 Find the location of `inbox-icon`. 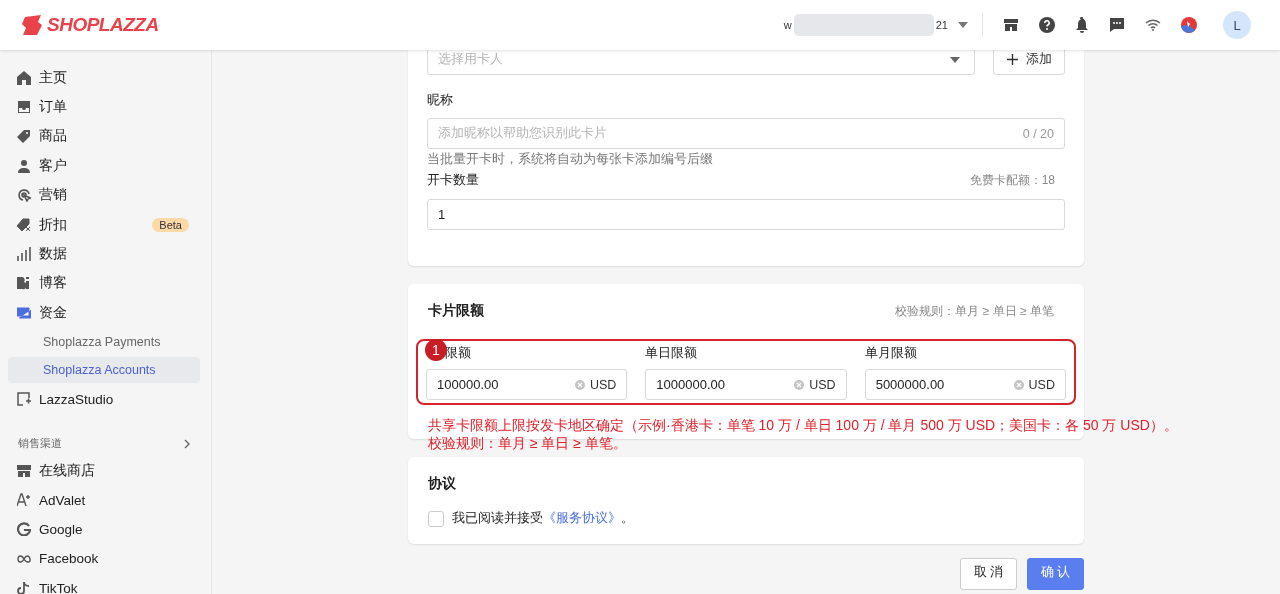

inbox-icon is located at coordinates (24, 107).